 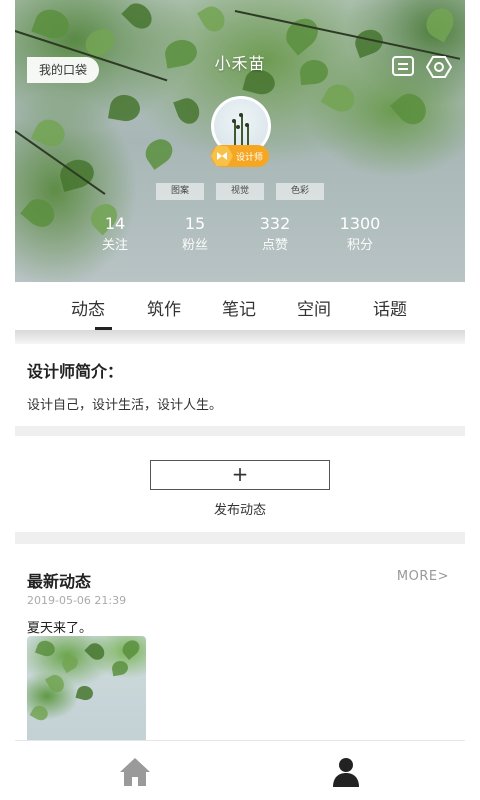 I want to click on stat-following: 14 关注, so click(x=115, y=233).